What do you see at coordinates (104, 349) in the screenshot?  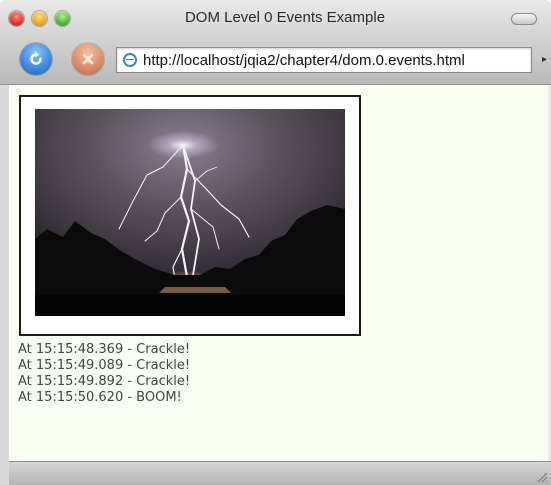 I see `log-entry: At 15:15:48.369 - Crackle!` at bounding box center [104, 349].